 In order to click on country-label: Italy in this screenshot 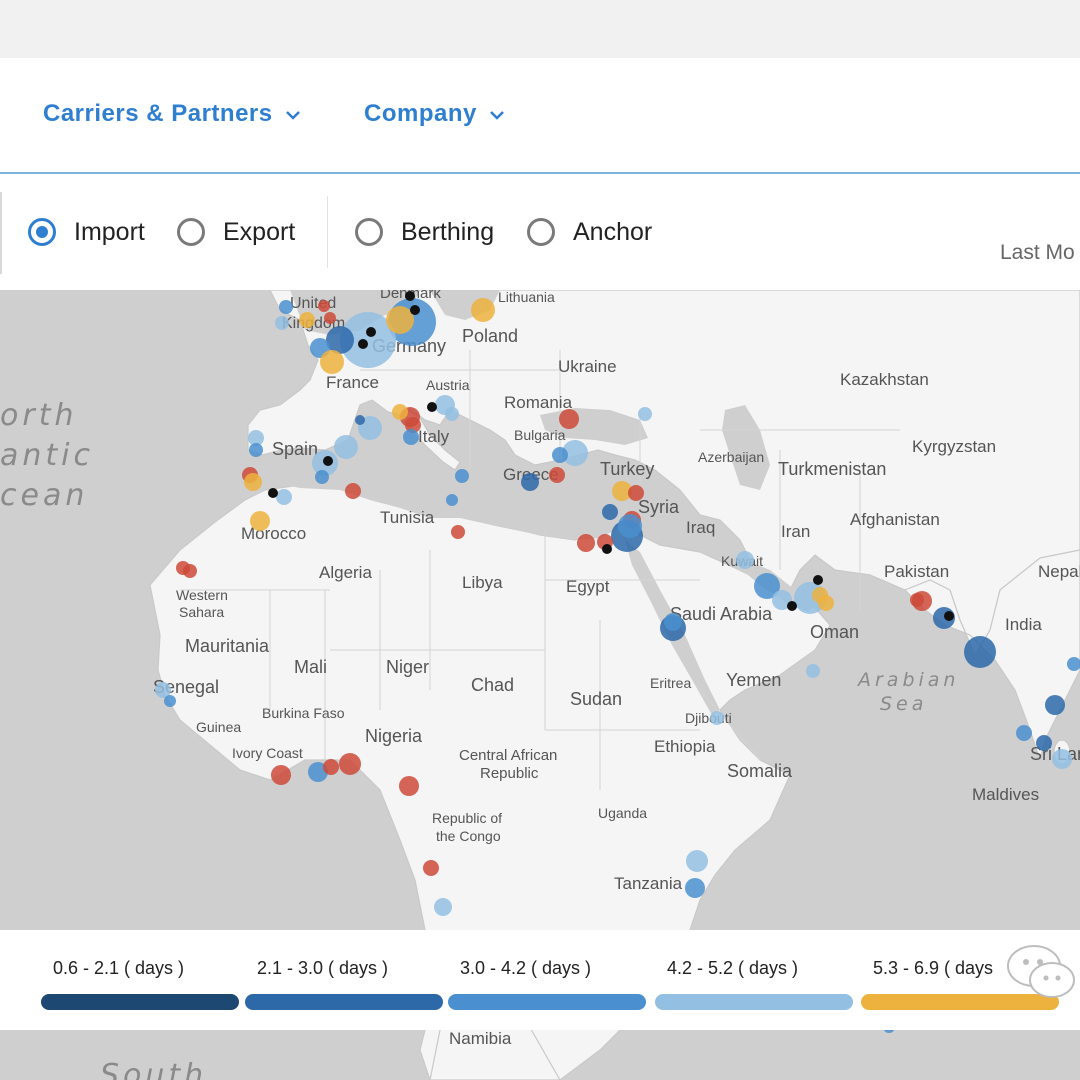, I will do `click(434, 436)`.